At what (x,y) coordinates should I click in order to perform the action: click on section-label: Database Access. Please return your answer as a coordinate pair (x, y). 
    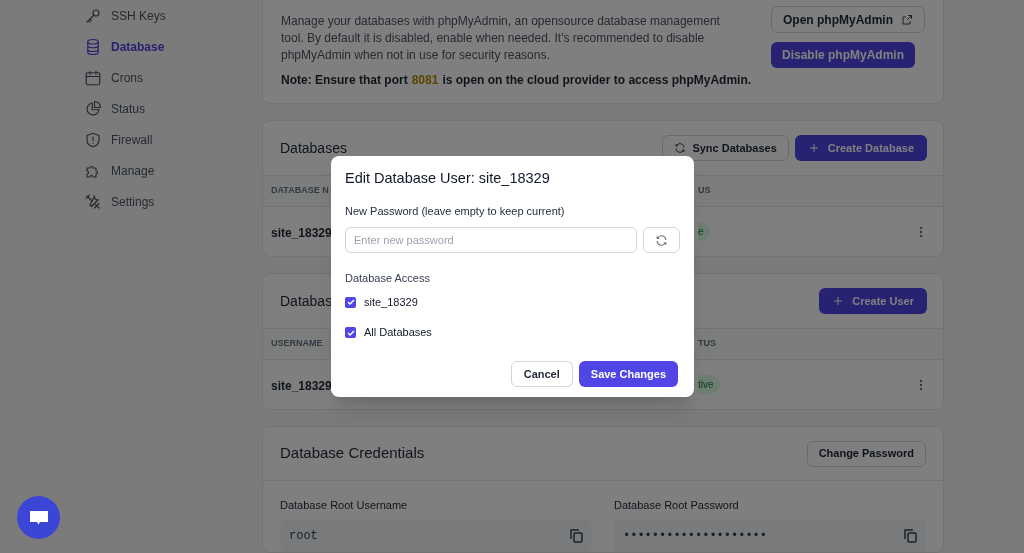
    Looking at the image, I should click on (388, 279).